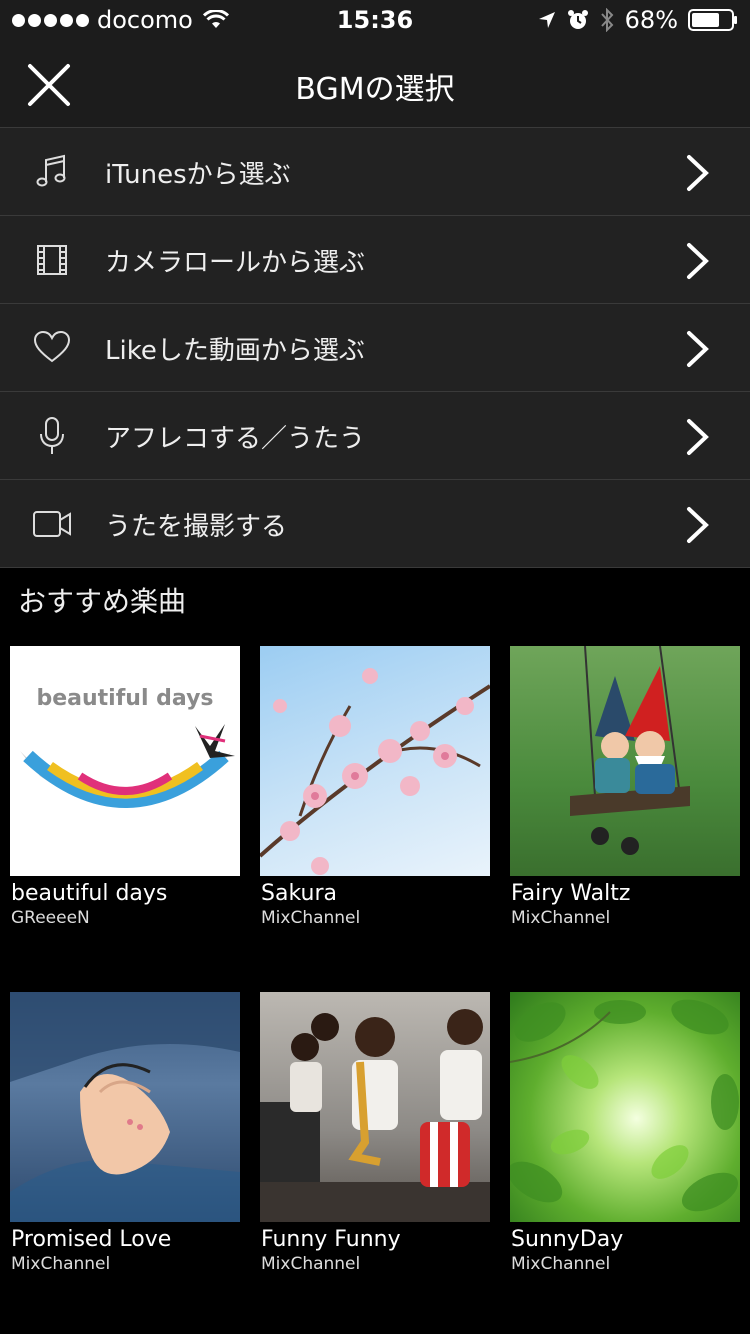 The width and height of the screenshot is (750, 1334). I want to click on menu-item-label: アフレコする／うたう, so click(235, 439).